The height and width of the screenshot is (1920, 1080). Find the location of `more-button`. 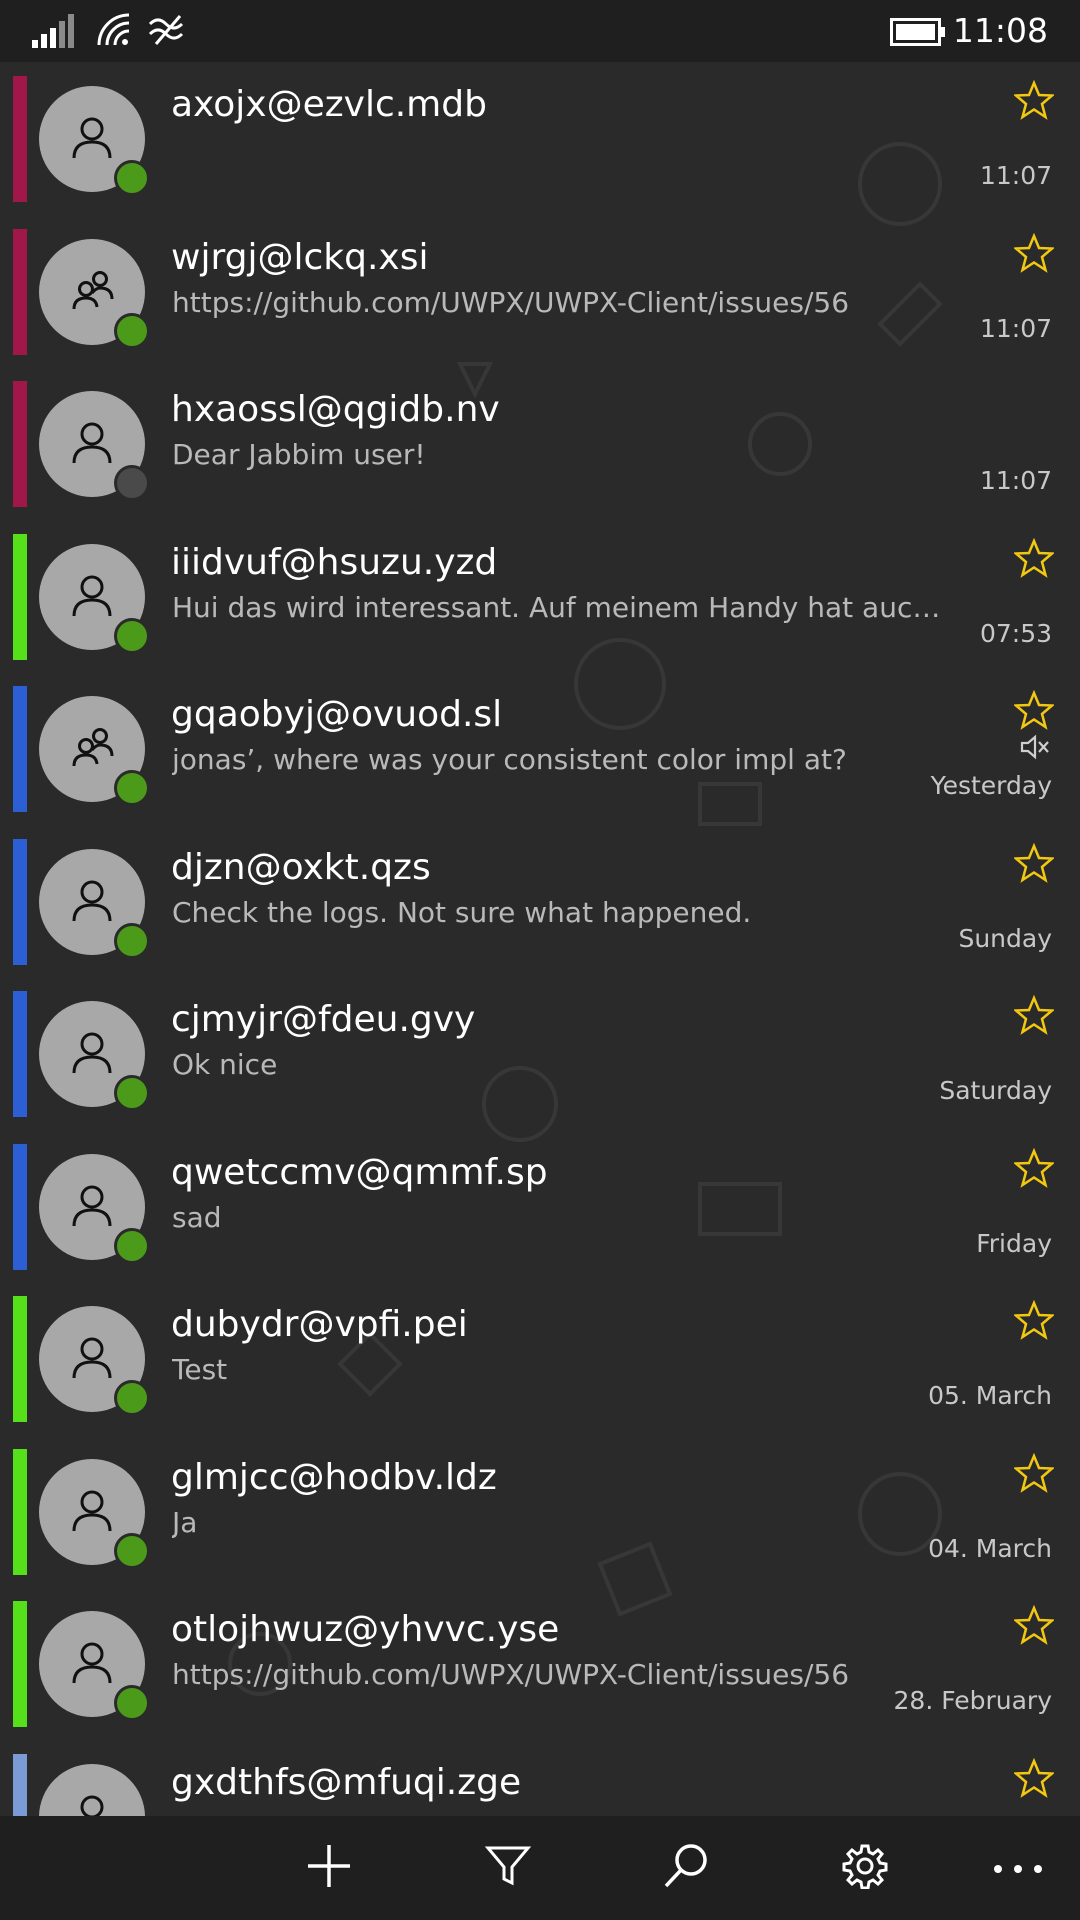

more-button is located at coordinates (1018, 1868).